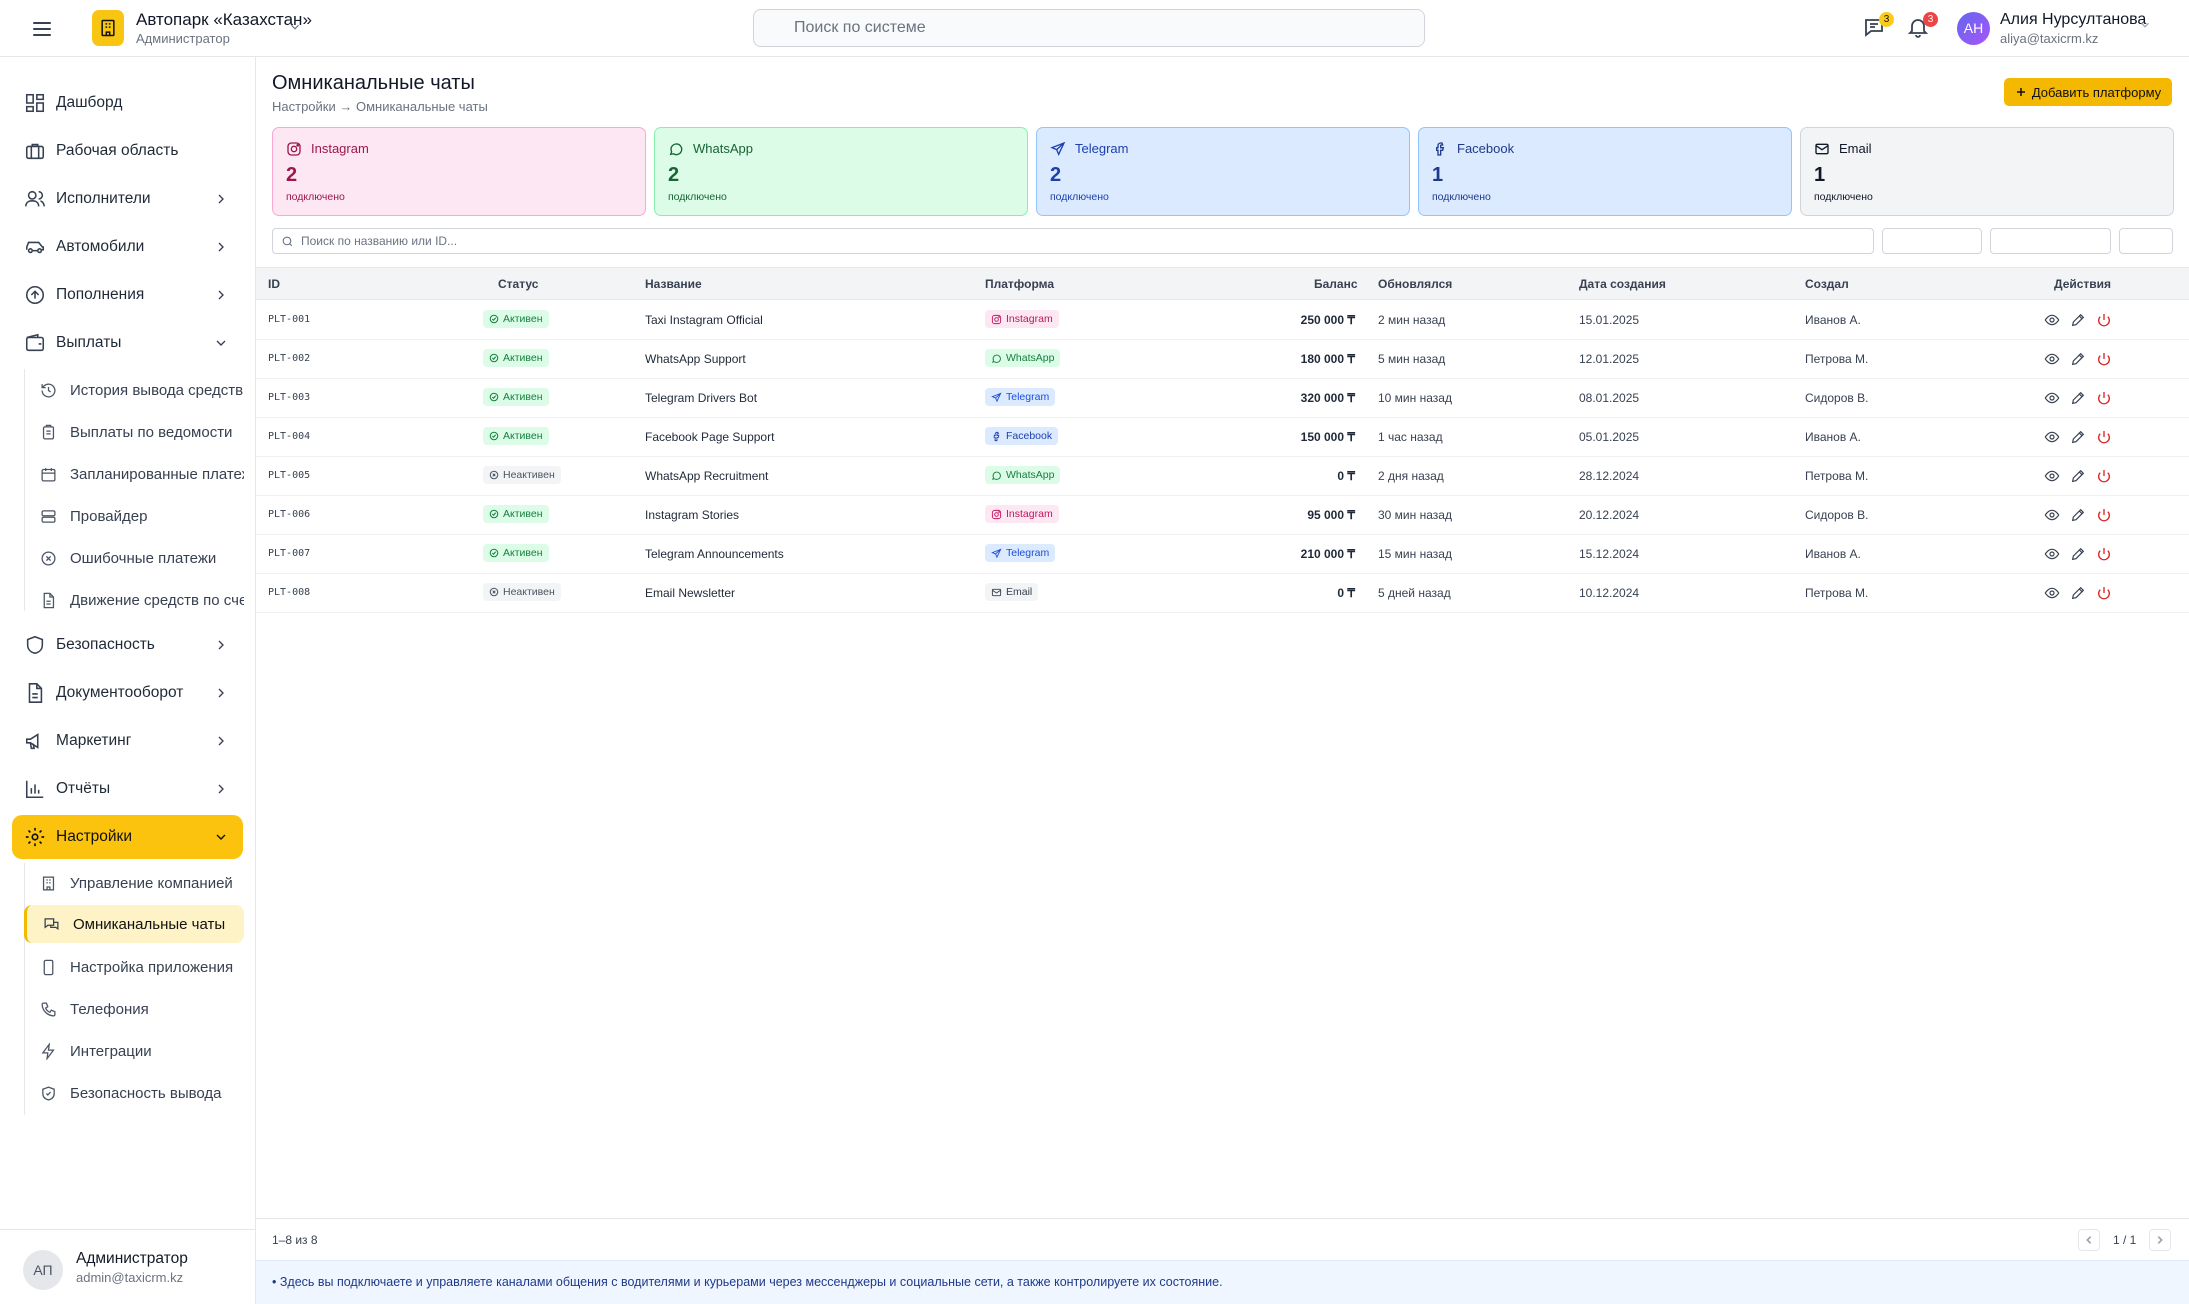  Describe the element at coordinates (996, 436) in the screenshot. I see `facebook-icon` at that location.